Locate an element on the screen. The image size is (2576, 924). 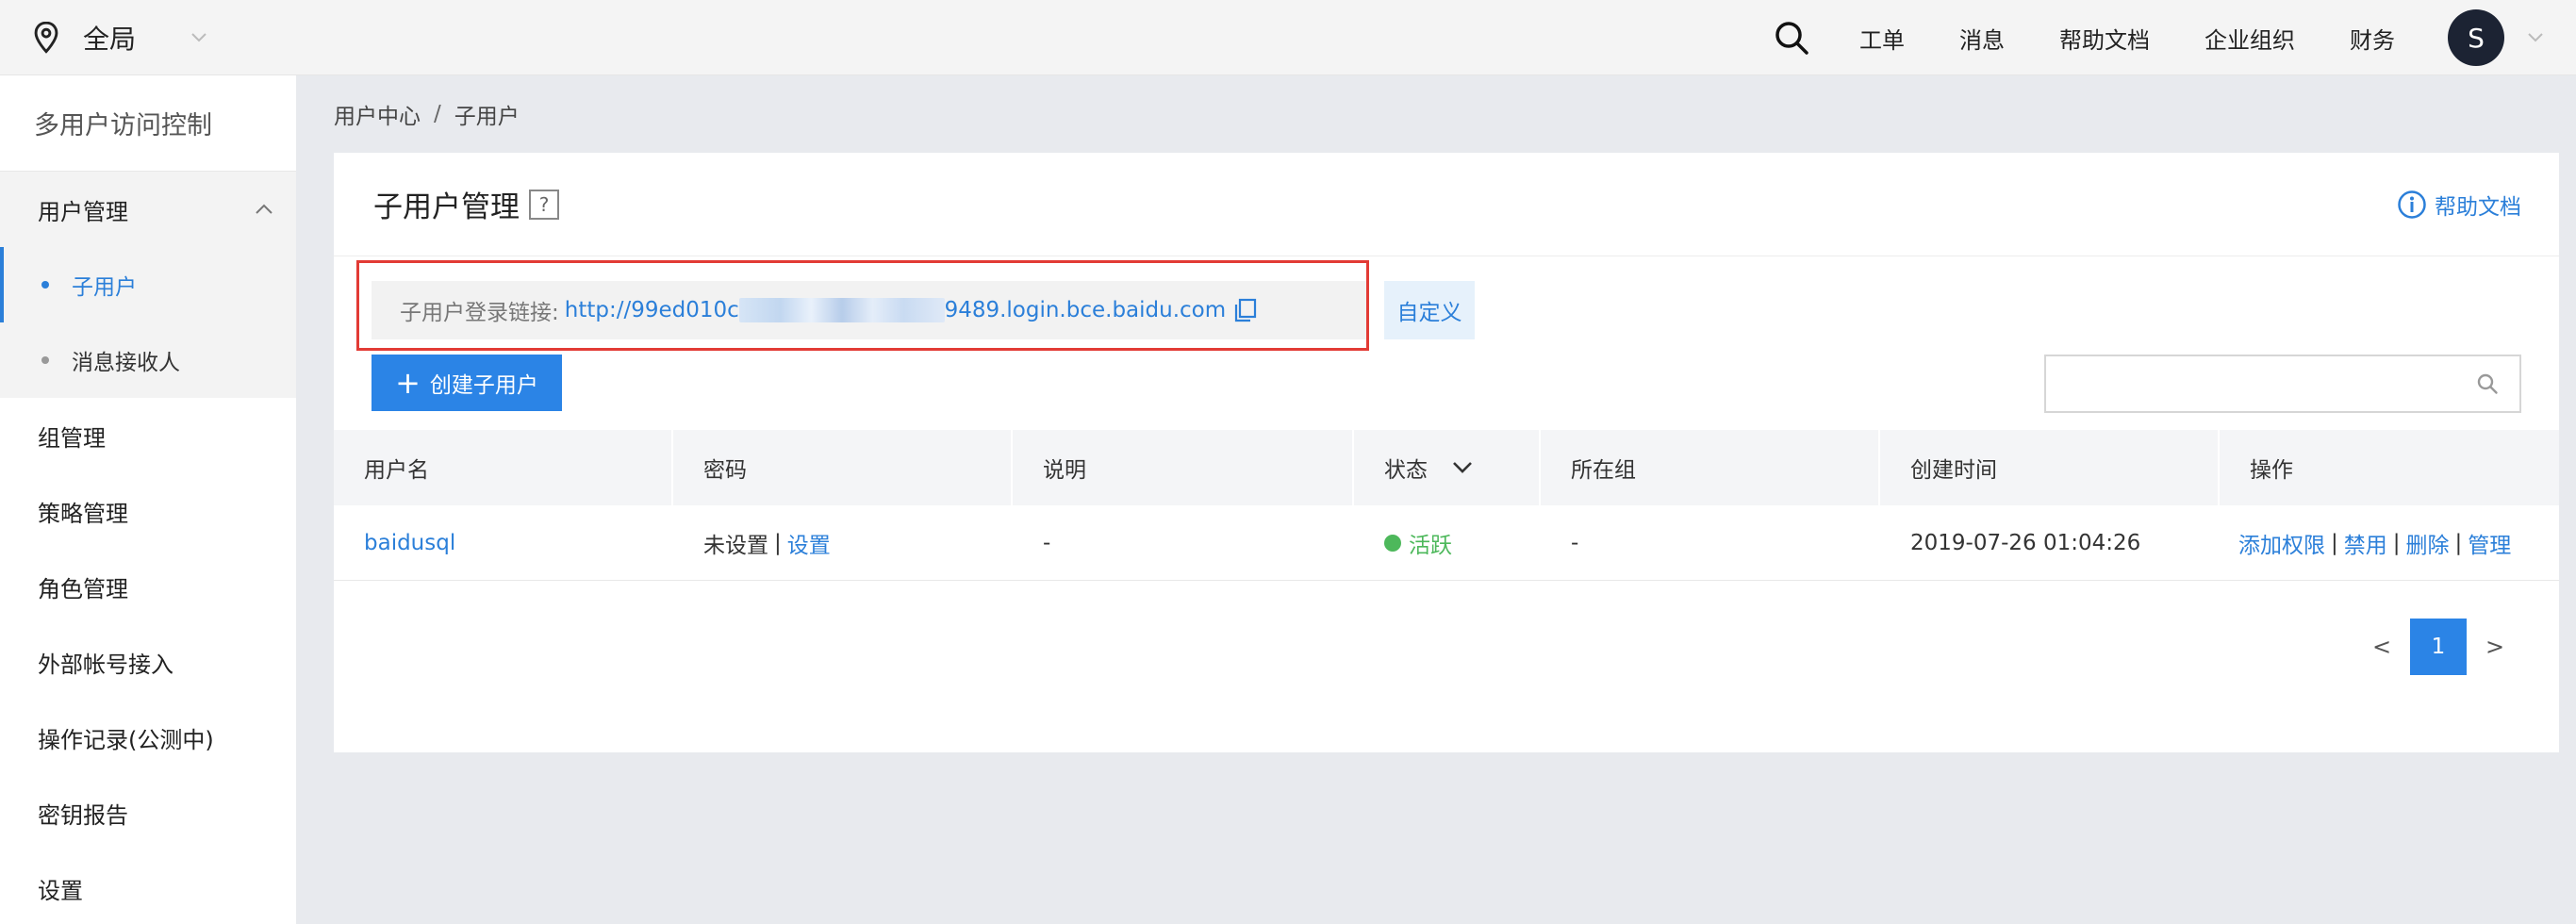
create-sub-user-label: 创建子用户 is located at coordinates (483, 385).